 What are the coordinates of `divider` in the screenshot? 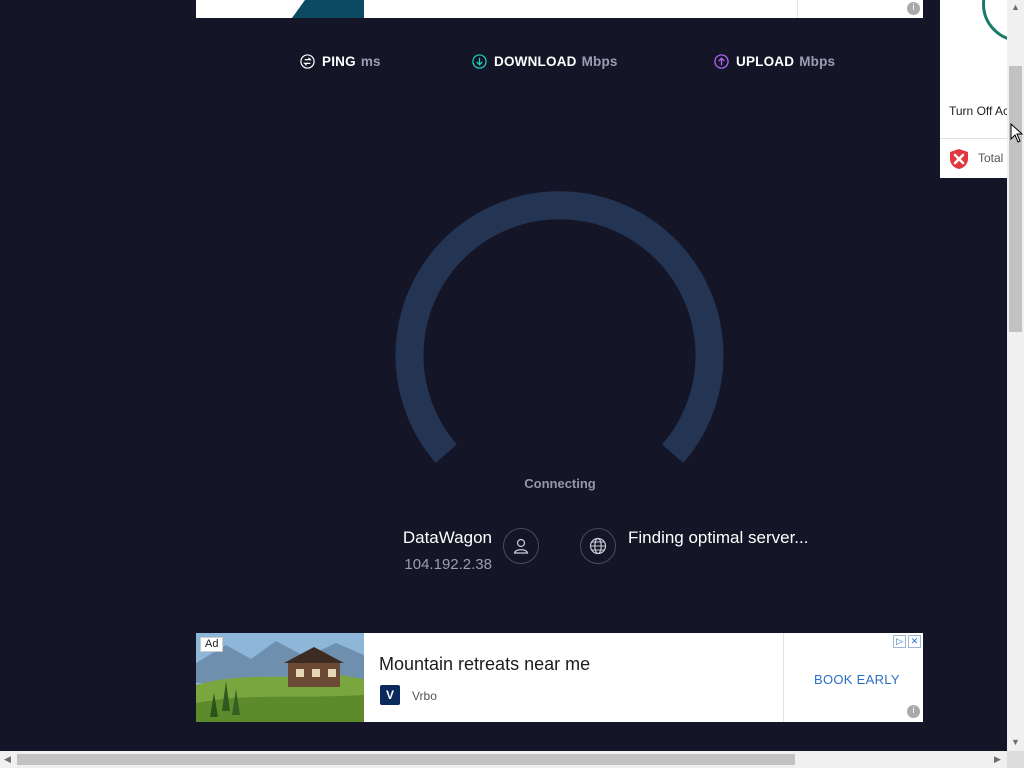 It's located at (973, 138).